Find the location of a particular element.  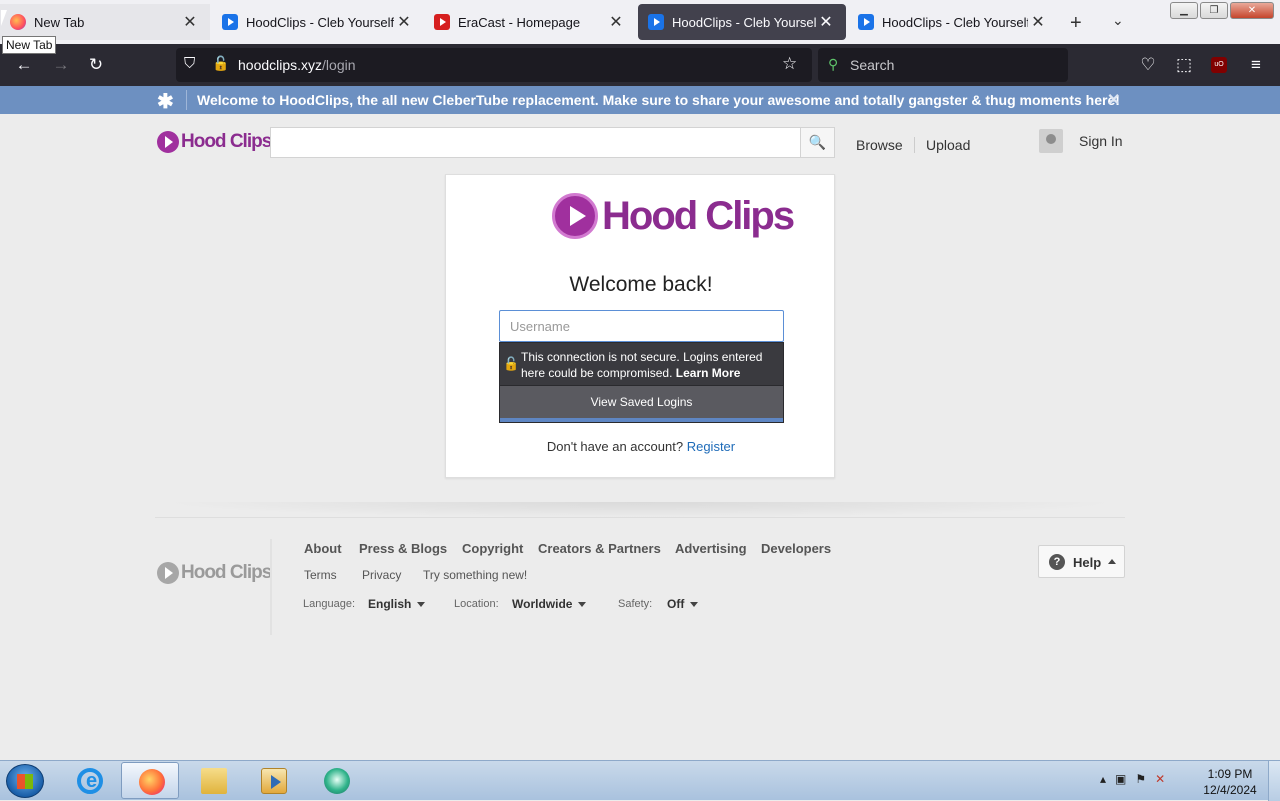

location-select: Worldwide is located at coordinates (549, 604).